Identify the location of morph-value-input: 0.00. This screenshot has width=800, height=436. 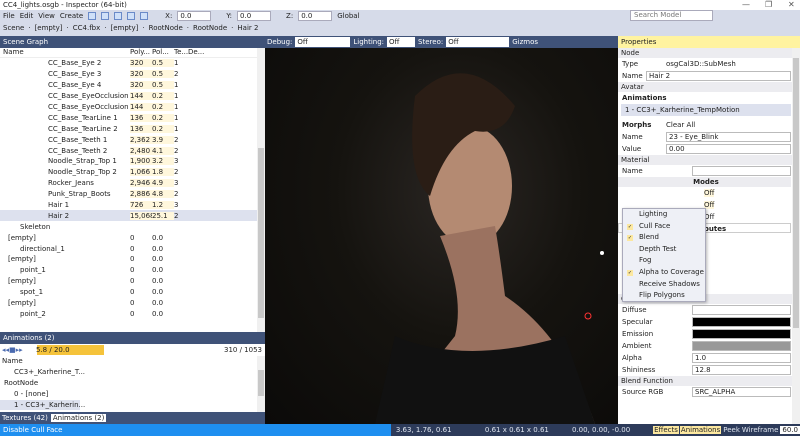
(728, 149).